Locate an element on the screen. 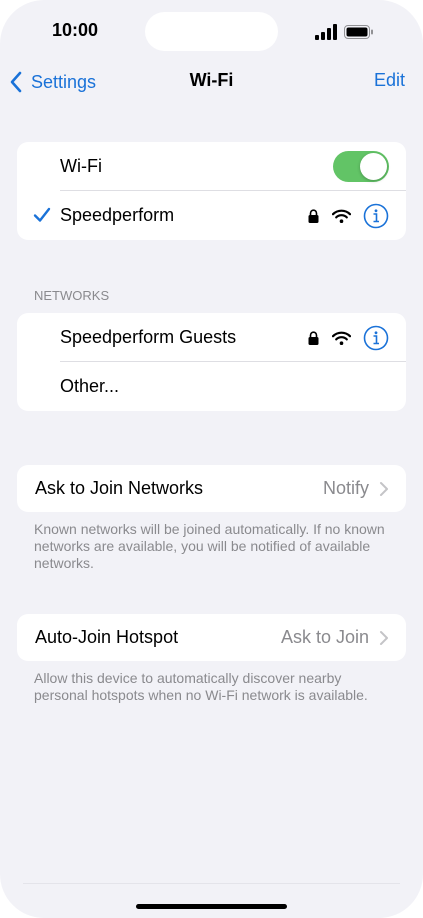 The height and width of the screenshot is (918, 423). edit-button: Edit is located at coordinates (389, 80).